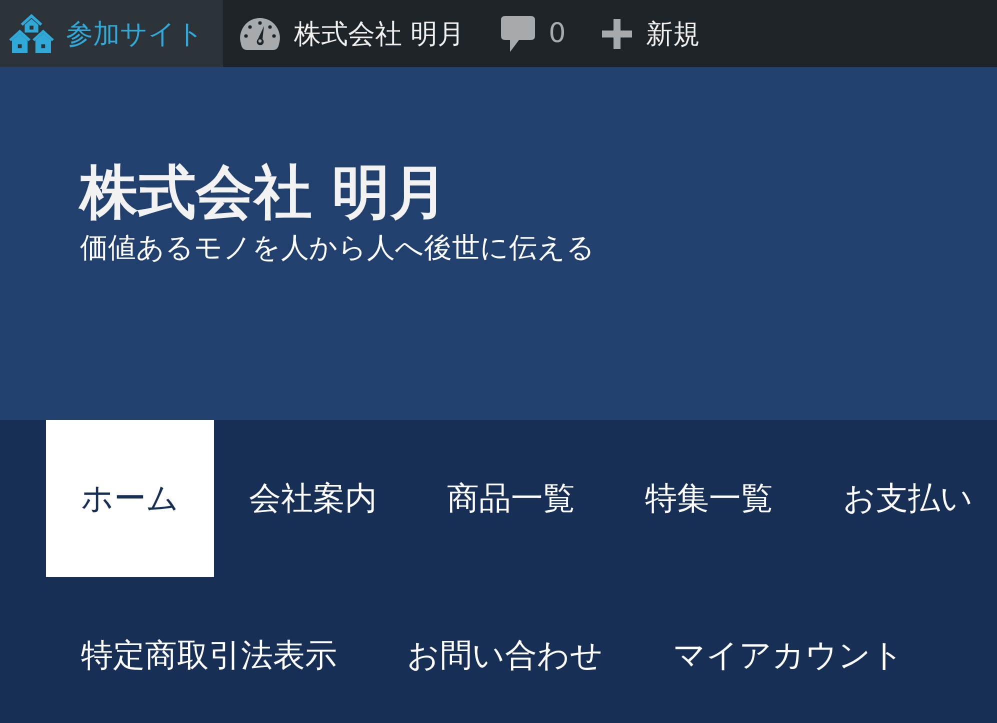  I want to click on comments-link: 0, so click(534, 33).